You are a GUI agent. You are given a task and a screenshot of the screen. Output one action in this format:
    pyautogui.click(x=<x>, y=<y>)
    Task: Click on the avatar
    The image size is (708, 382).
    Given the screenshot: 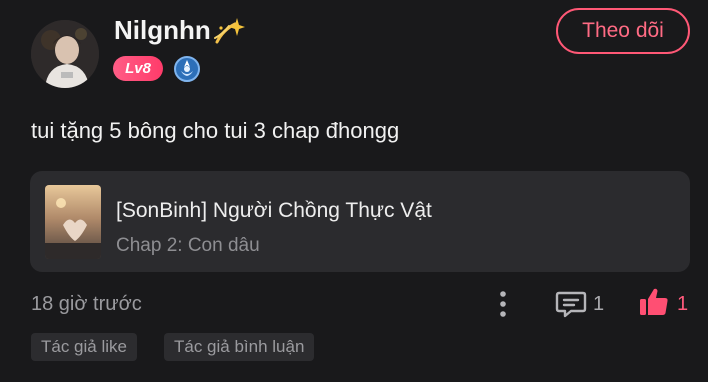 What is the action you would take?
    pyautogui.click(x=65, y=54)
    